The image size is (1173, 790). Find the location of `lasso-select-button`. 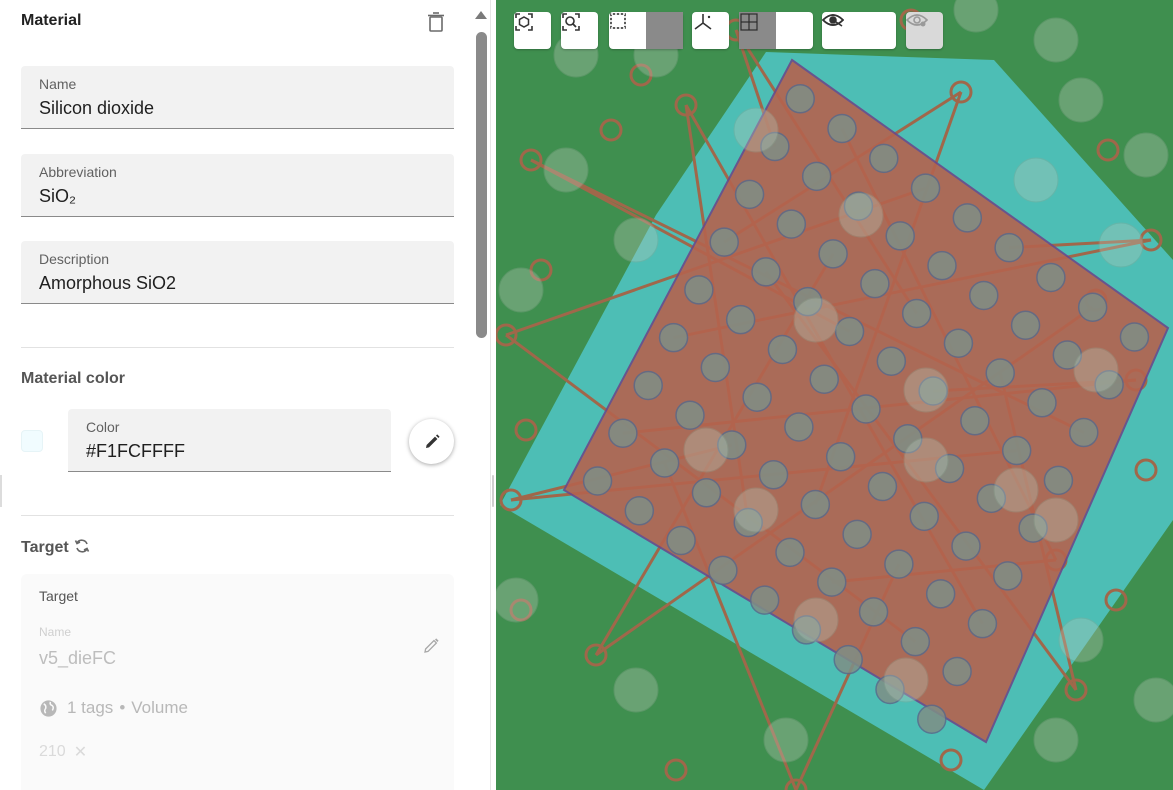

lasso-select-button is located at coordinates (646, 30).